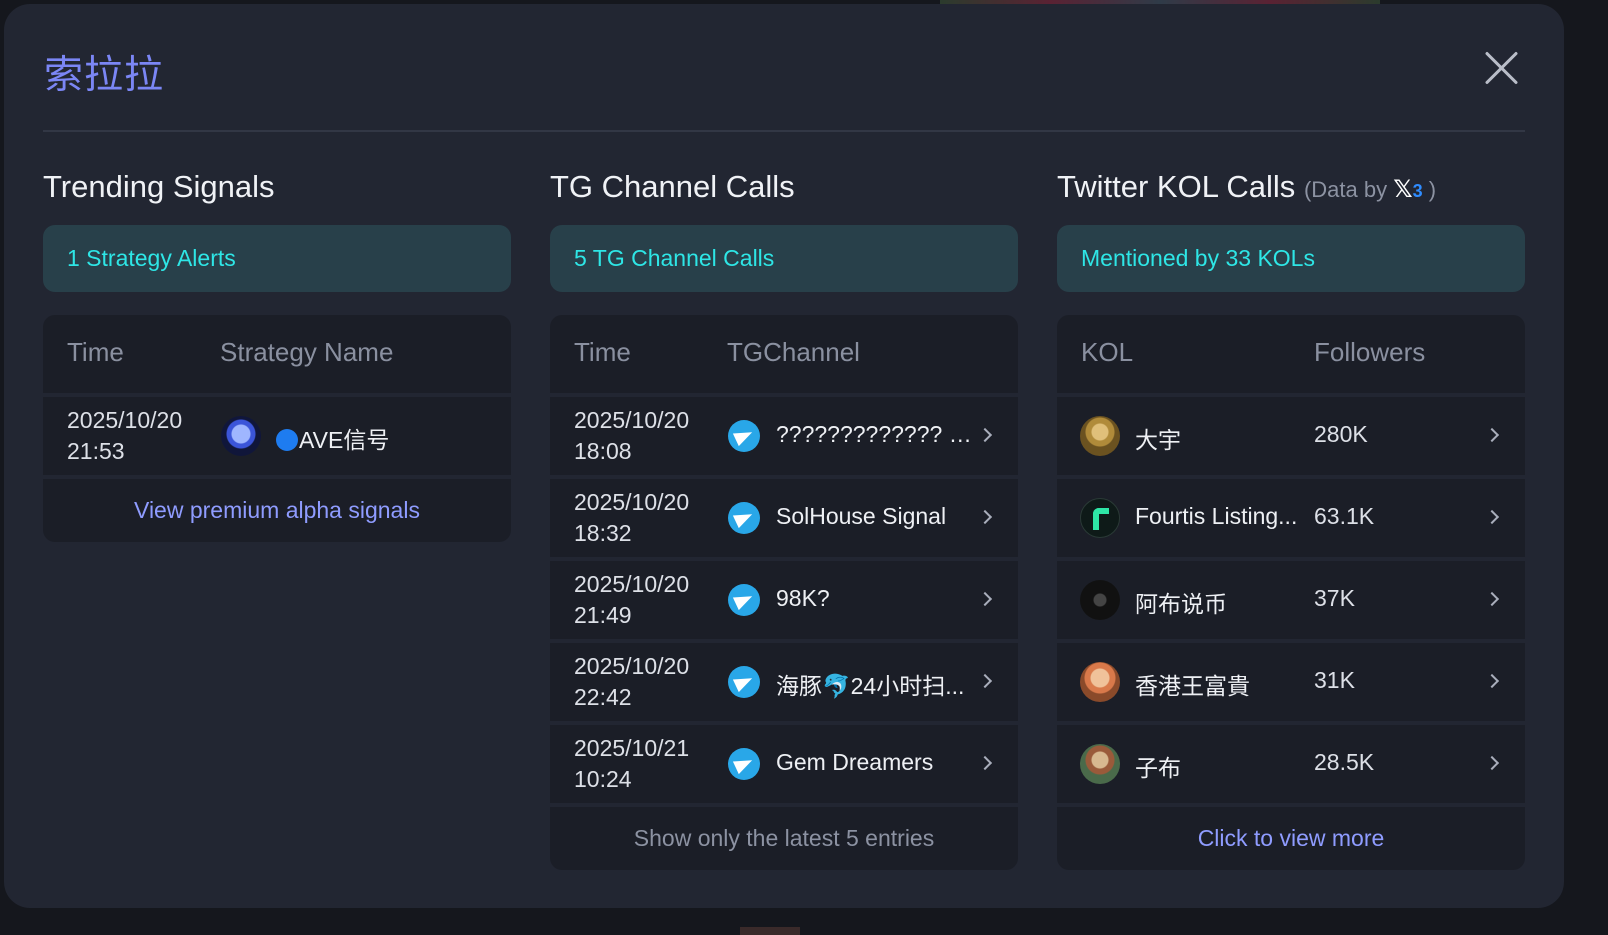  I want to click on kol-followers: 280K, so click(1341, 434).